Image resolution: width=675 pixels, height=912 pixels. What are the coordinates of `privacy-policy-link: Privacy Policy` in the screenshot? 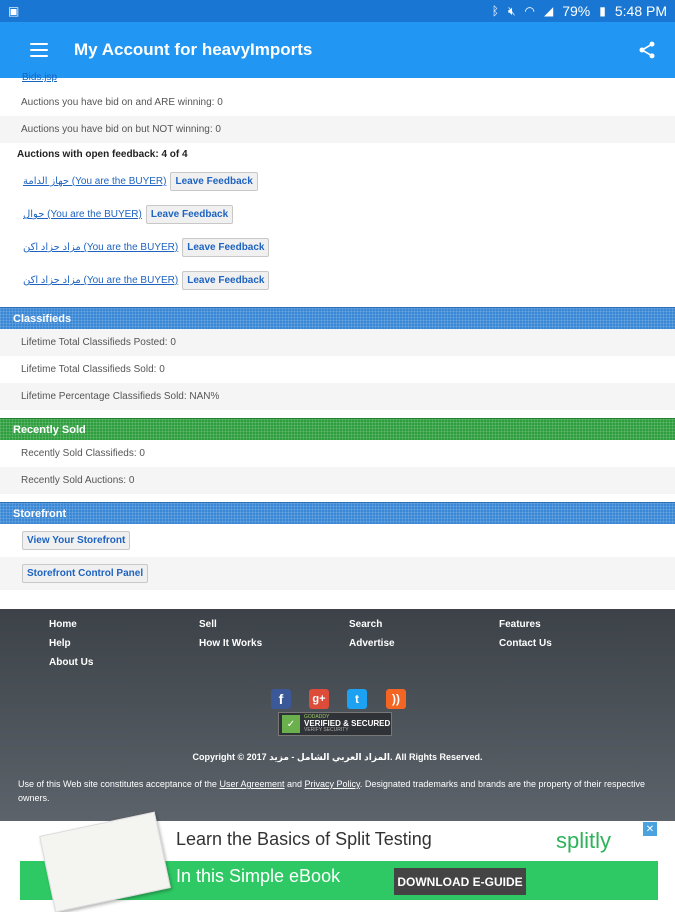 It's located at (332, 784).